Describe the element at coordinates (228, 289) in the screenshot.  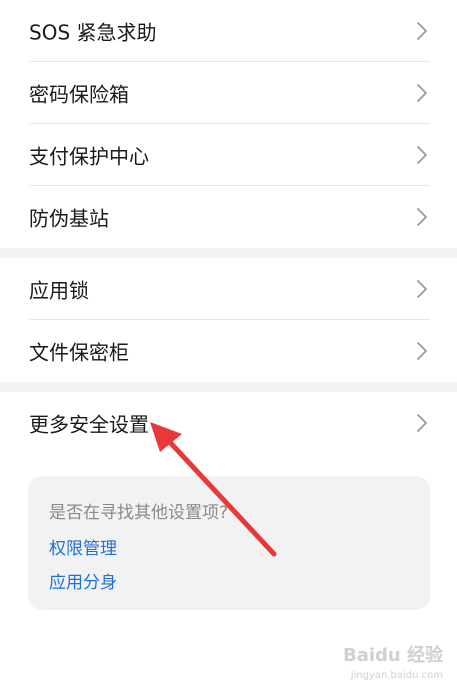
I see `setting-item-app-lock: 应用锁` at that location.